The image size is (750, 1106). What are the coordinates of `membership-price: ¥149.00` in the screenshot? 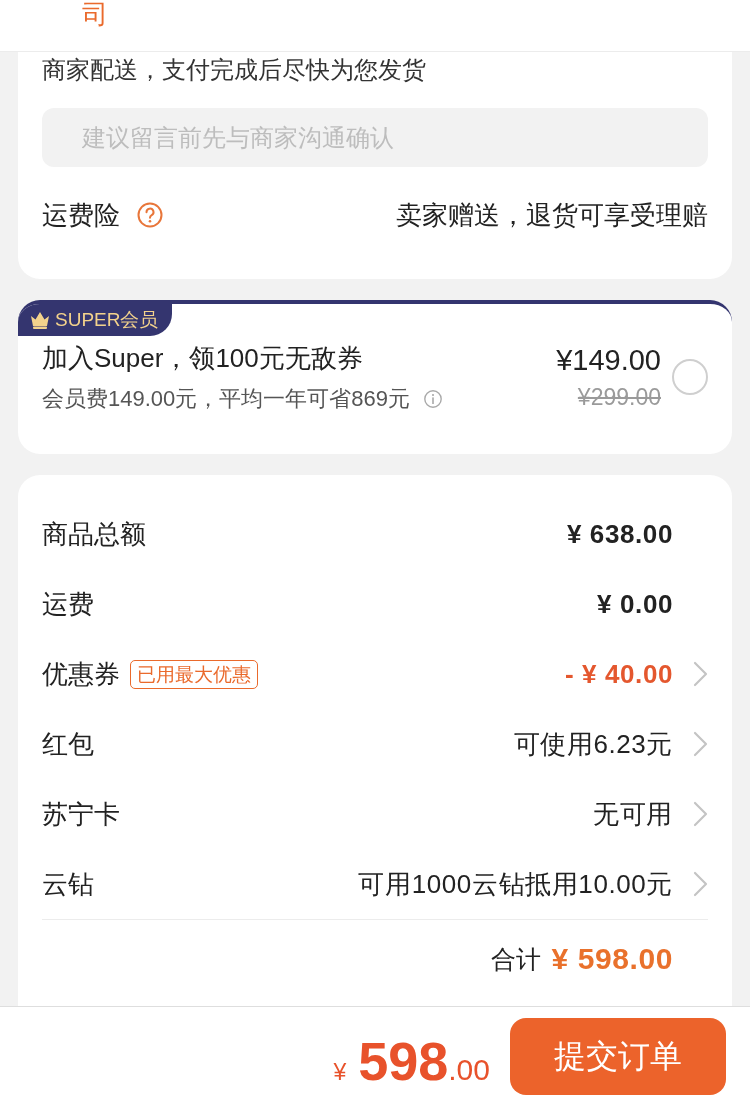 It's located at (608, 360).